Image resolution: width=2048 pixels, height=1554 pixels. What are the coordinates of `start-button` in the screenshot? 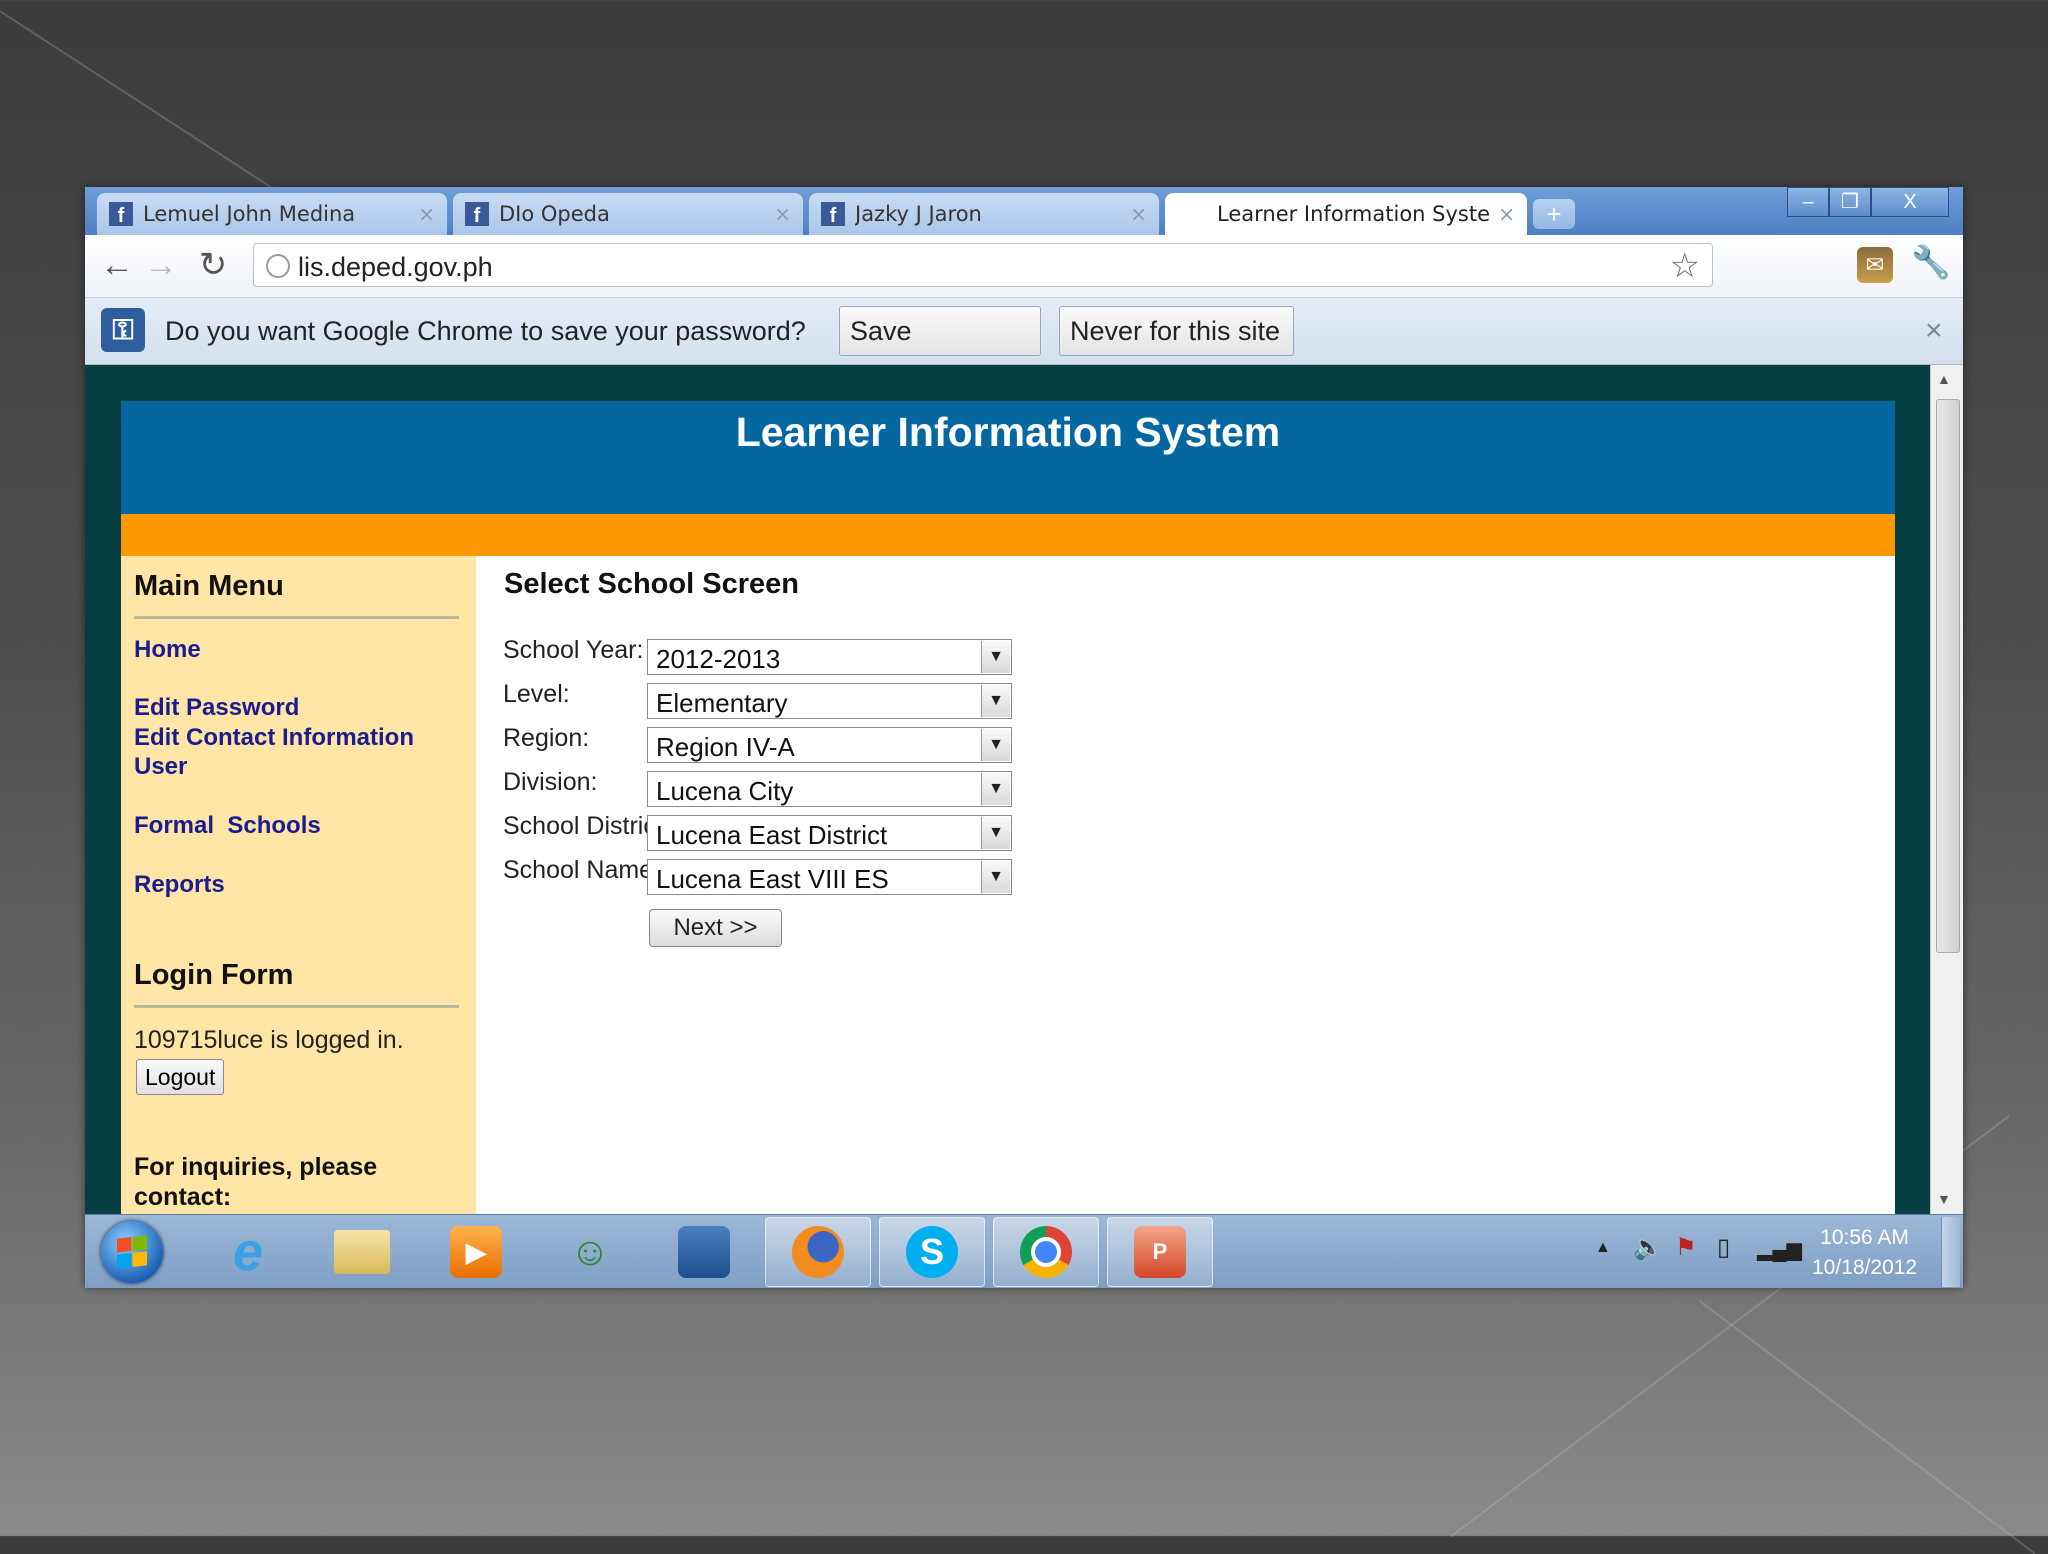 It's located at (132, 1252).